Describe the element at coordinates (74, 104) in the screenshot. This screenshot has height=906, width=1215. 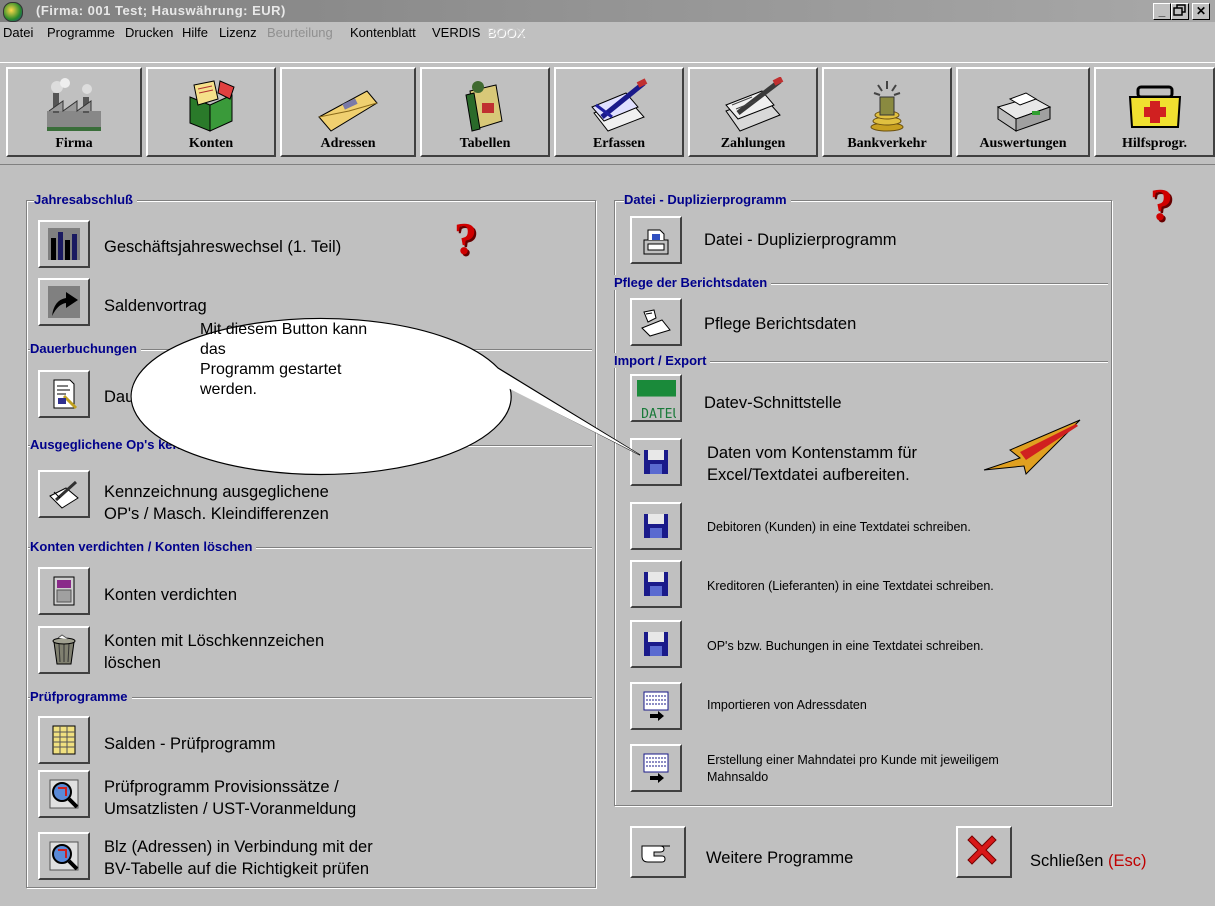
I see `factory-icon` at that location.